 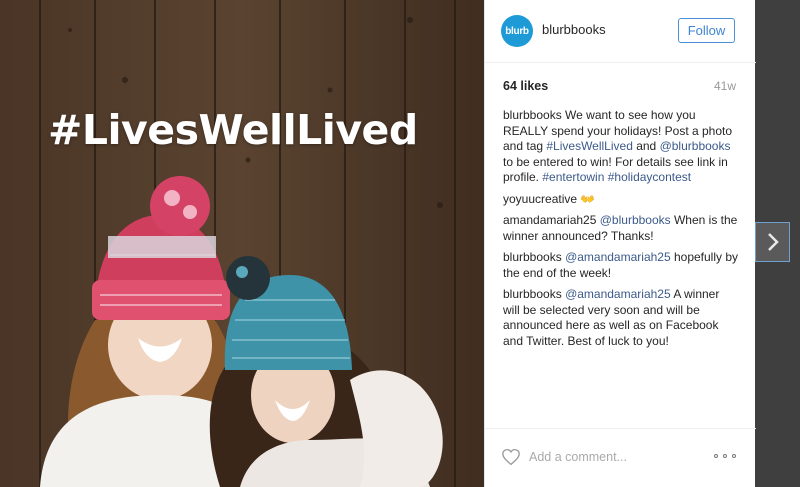 I want to click on post-footer, so click(x=620, y=457).